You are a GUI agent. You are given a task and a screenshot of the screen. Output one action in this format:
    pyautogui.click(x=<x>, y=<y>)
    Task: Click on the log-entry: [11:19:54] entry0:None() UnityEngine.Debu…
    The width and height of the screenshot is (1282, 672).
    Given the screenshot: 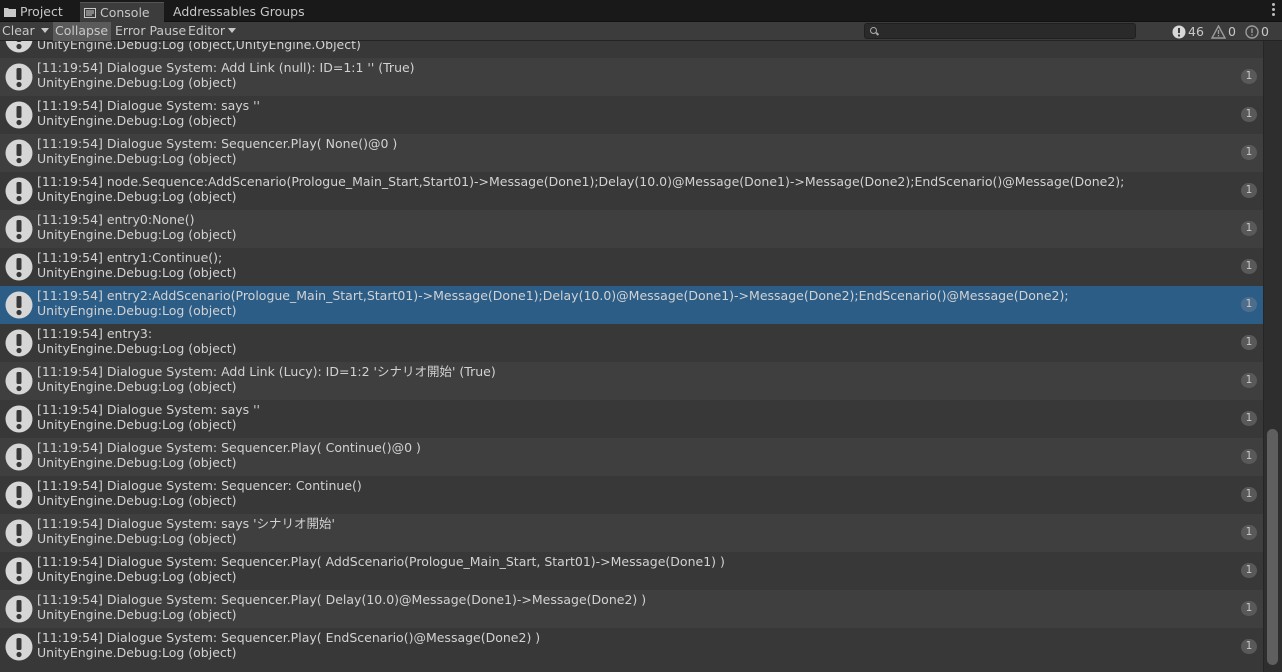 What is the action you would take?
    pyautogui.click(x=631, y=229)
    